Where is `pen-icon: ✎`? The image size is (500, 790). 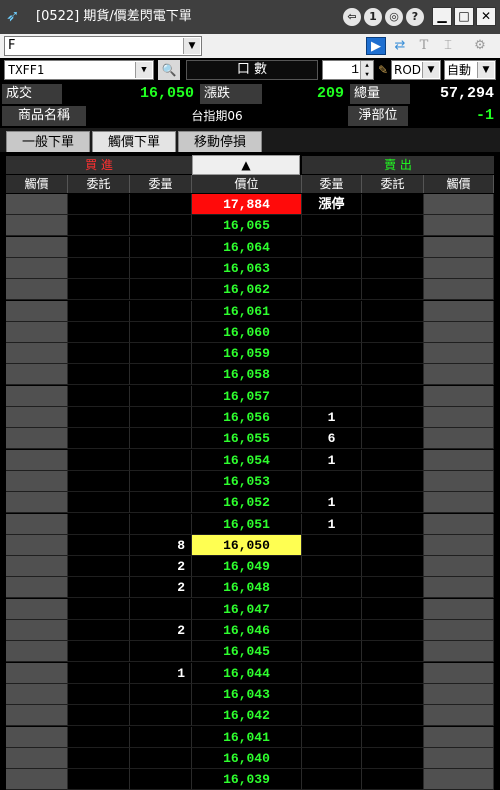 pen-icon: ✎ is located at coordinates (383, 70).